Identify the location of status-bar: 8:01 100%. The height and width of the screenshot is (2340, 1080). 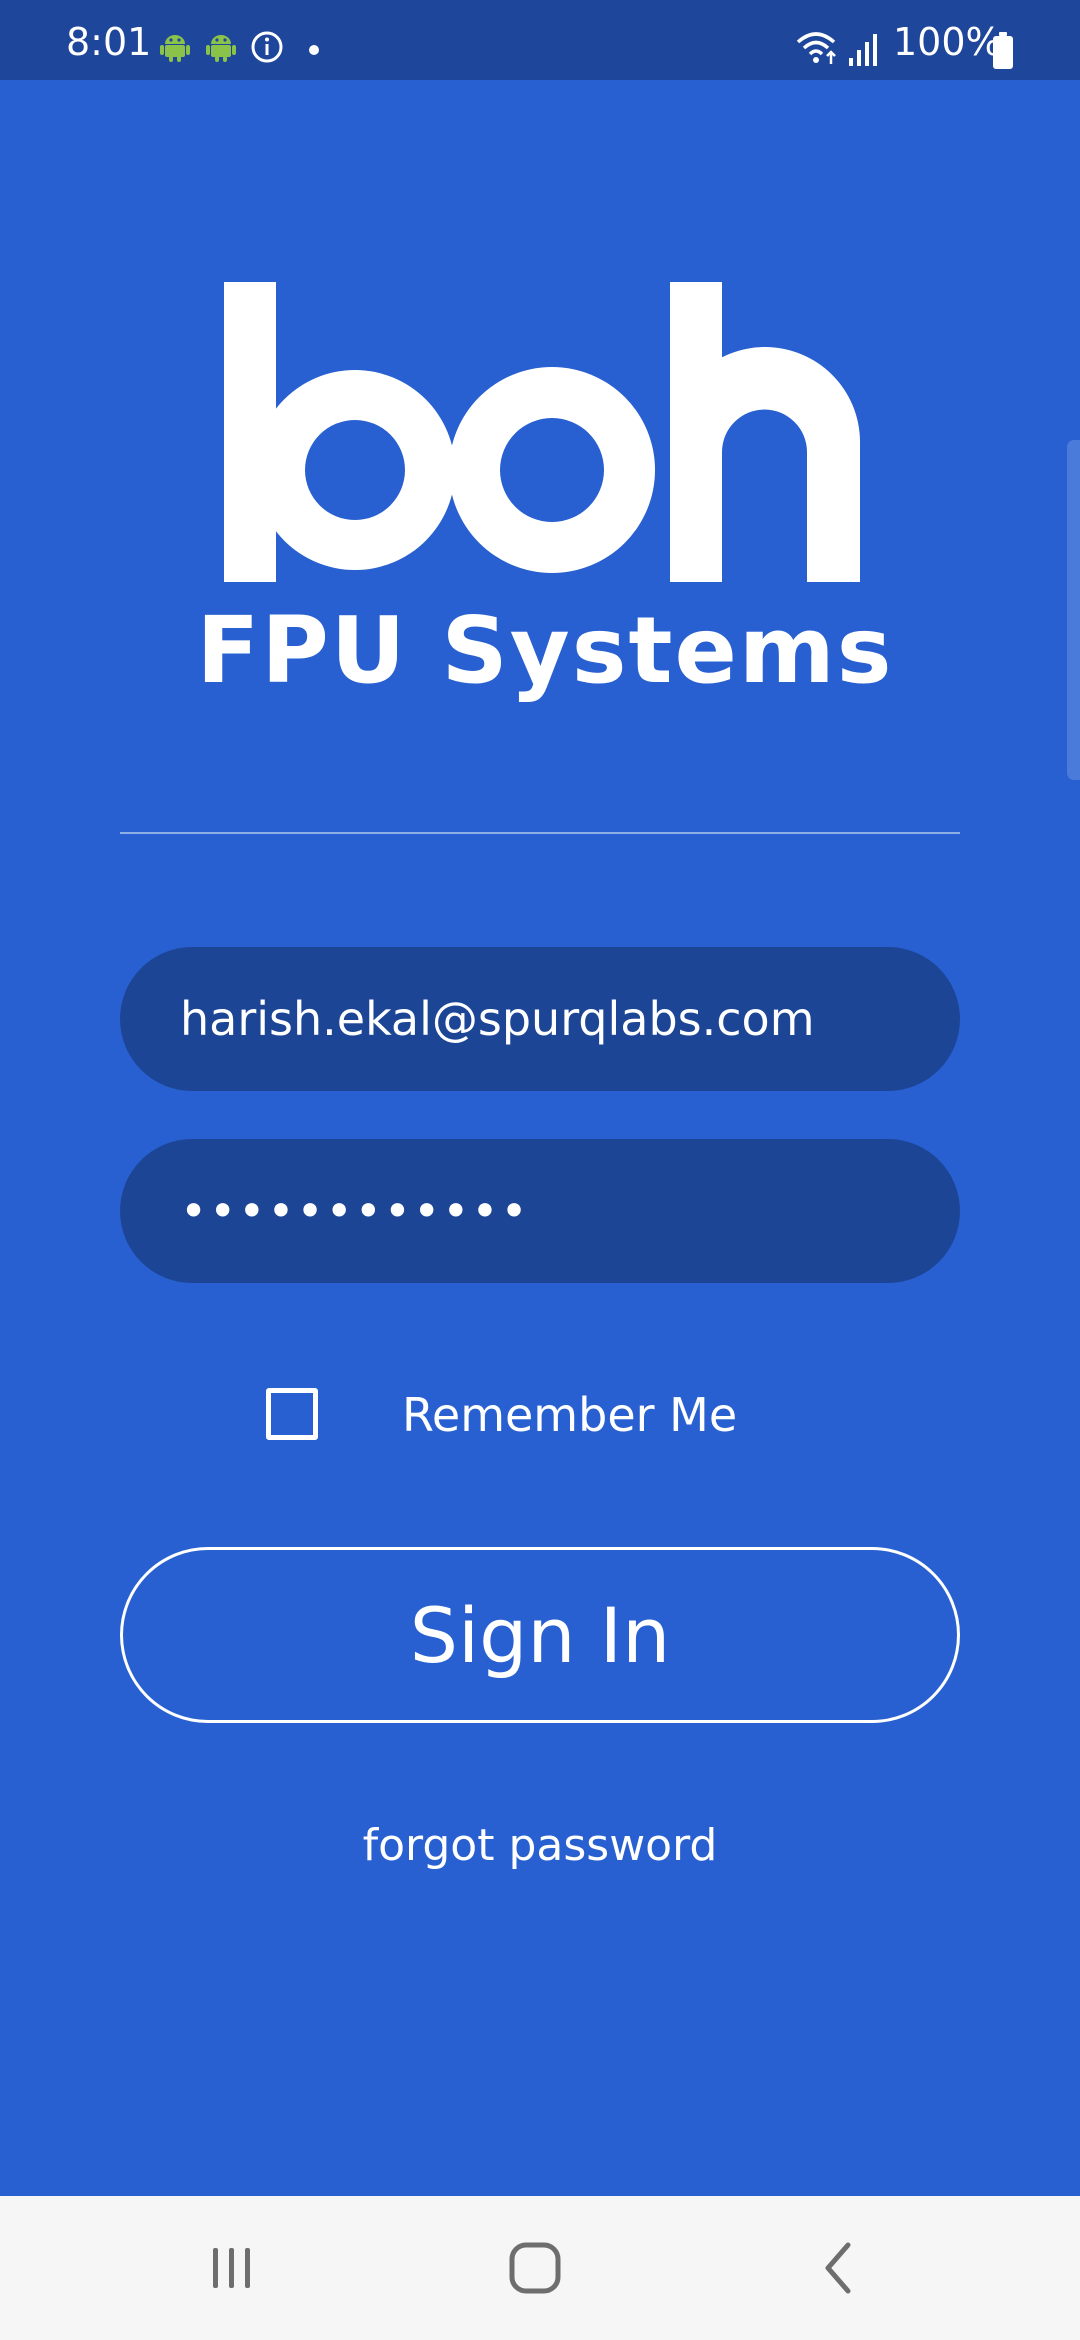
(540, 40).